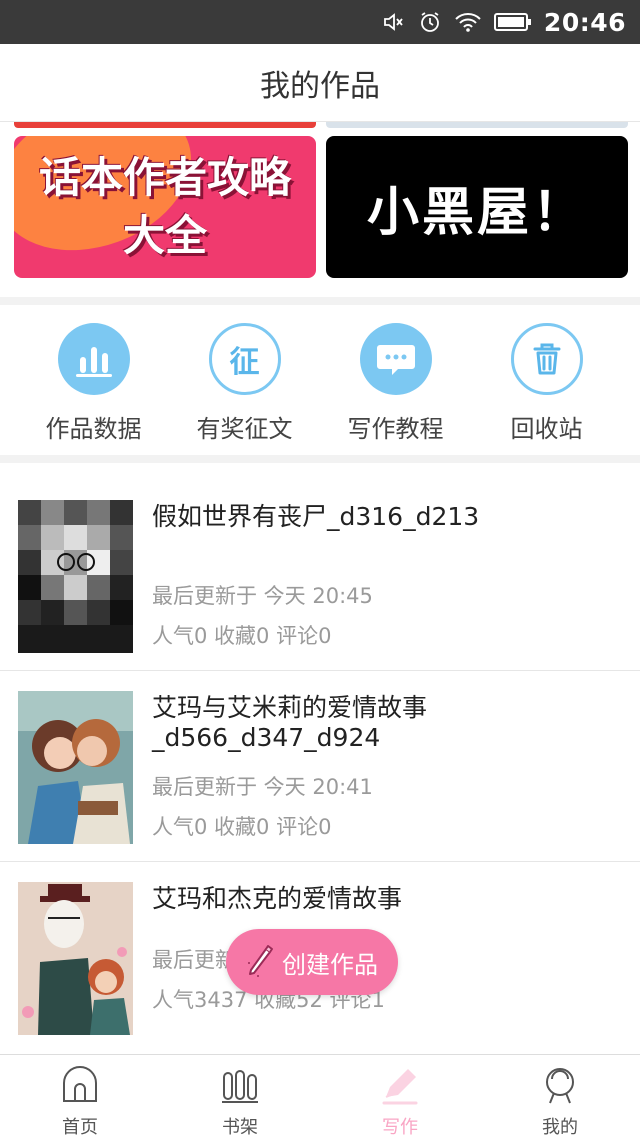 This screenshot has width=640, height=1138. Describe the element at coordinates (277, 898) in the screenshot. I see `work-title: 艾玛和杰克的爱情故事` at that location.